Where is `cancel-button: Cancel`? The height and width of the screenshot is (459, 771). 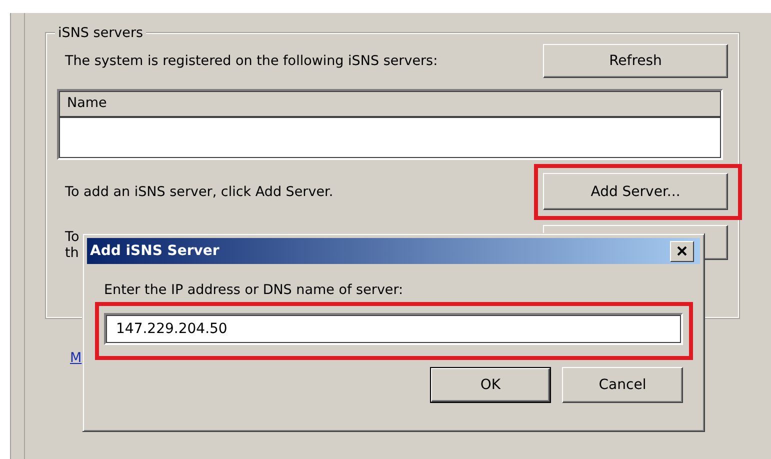 cancel-button: Cancel is located at coordinates (622, 385).